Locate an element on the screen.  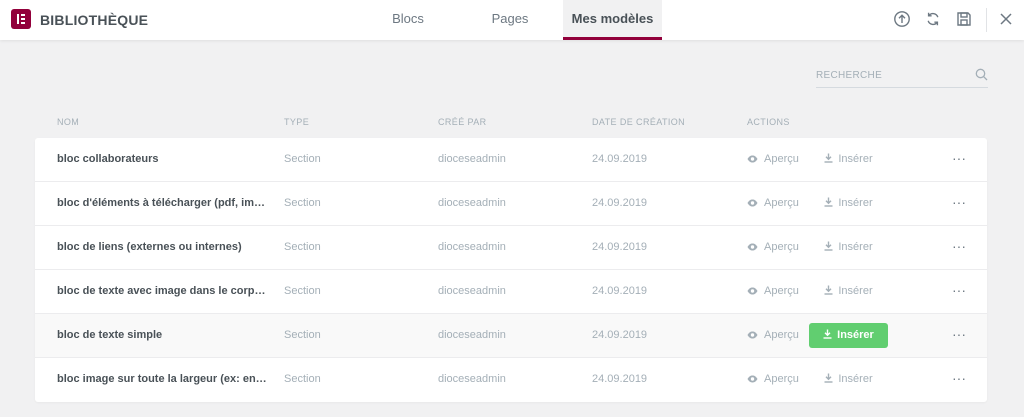
tab-pages: Pages is located at coordinates (510, 20).